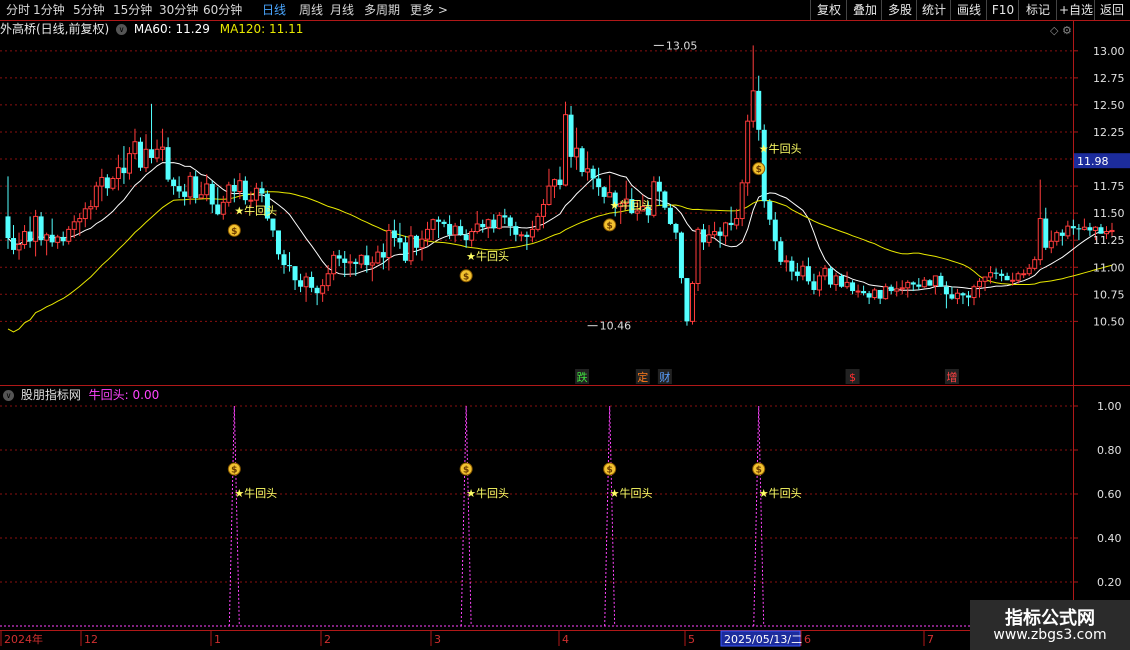  What do you see at coordinates (1109, 538) in the screenshot?
I see `y-tick-label: 0.40` at bounding box center [1109, 538].